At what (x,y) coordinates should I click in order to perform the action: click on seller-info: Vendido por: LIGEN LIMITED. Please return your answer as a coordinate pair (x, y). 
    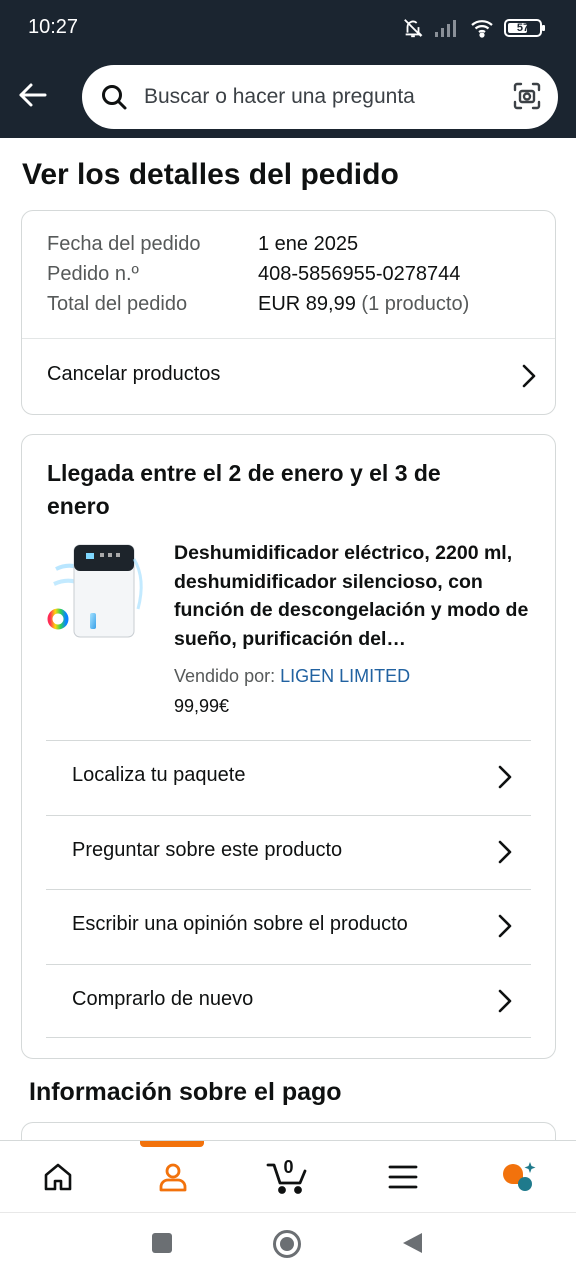
    Looking at the image, I should click on (292, 676).